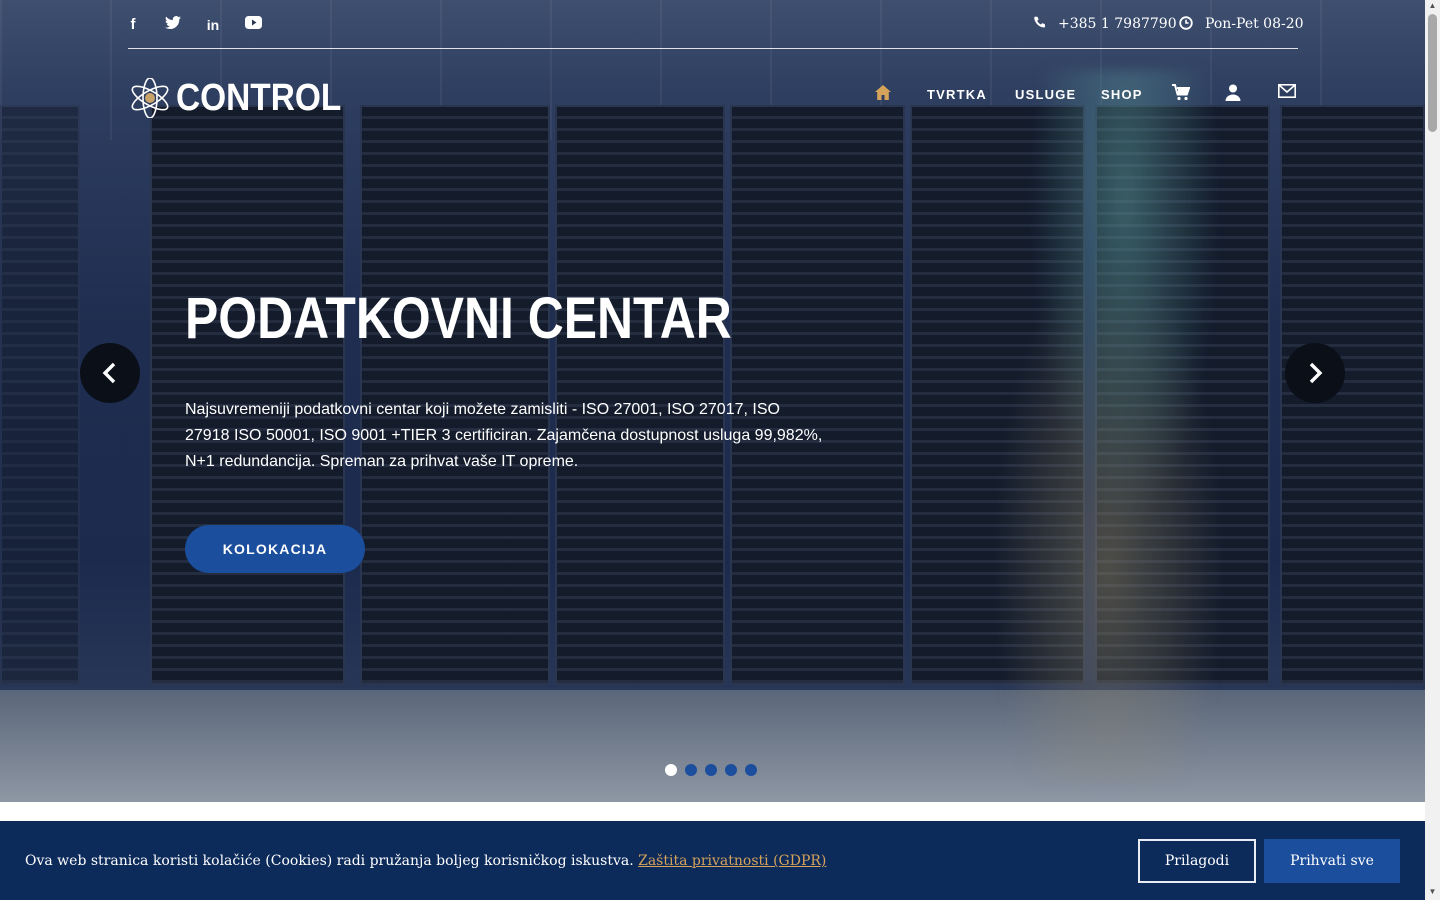 The width and height of the screenshot is (1440, 900). Describe the element at coordinates (133, 25) in the screenshot. I see `facebook-icon: f` at that location.